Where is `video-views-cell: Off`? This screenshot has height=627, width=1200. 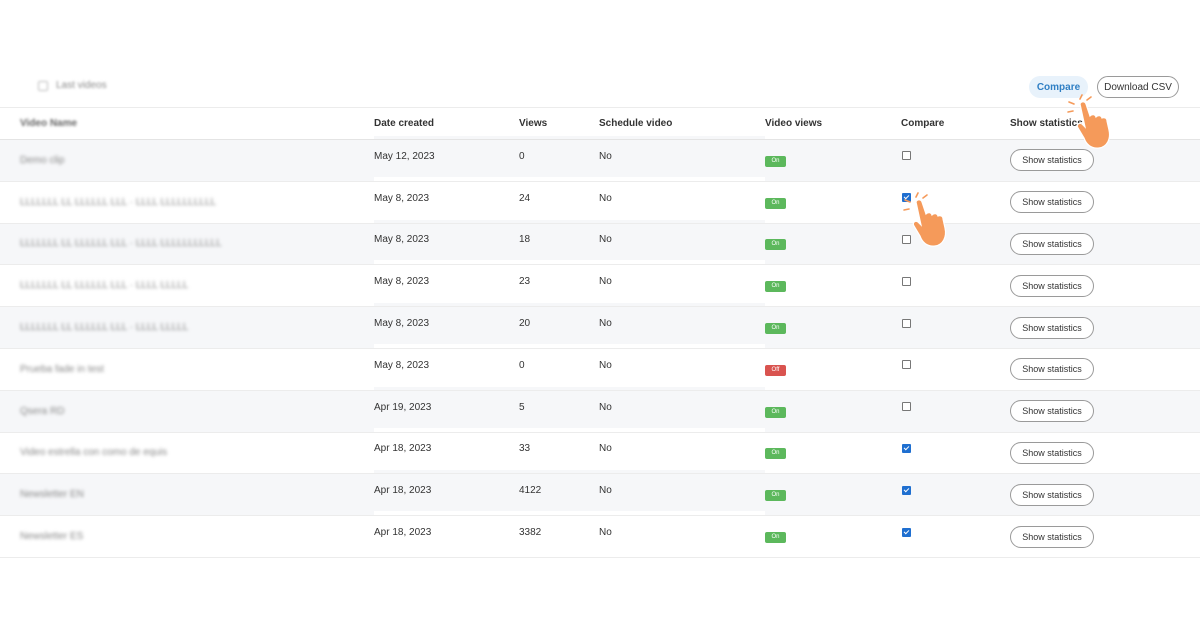
video-views-cell: Off is located at coordinates (833, 369).